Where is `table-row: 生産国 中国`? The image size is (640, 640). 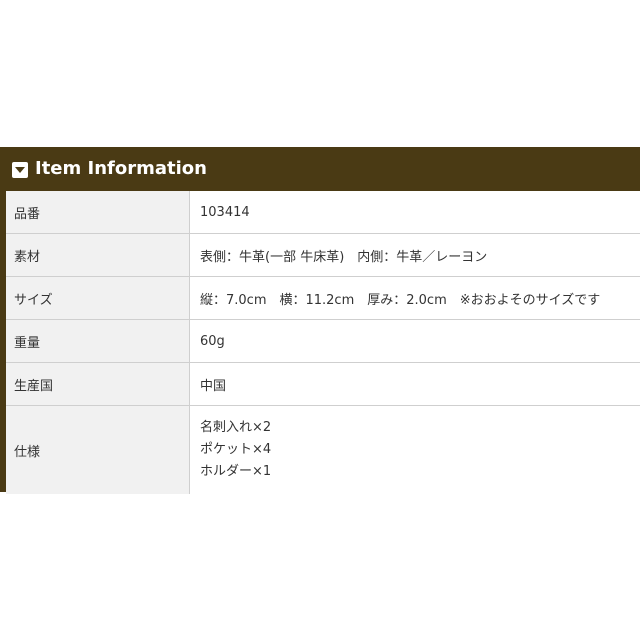
table-row: 生産国 中国 is located at coordinates (323, 384).